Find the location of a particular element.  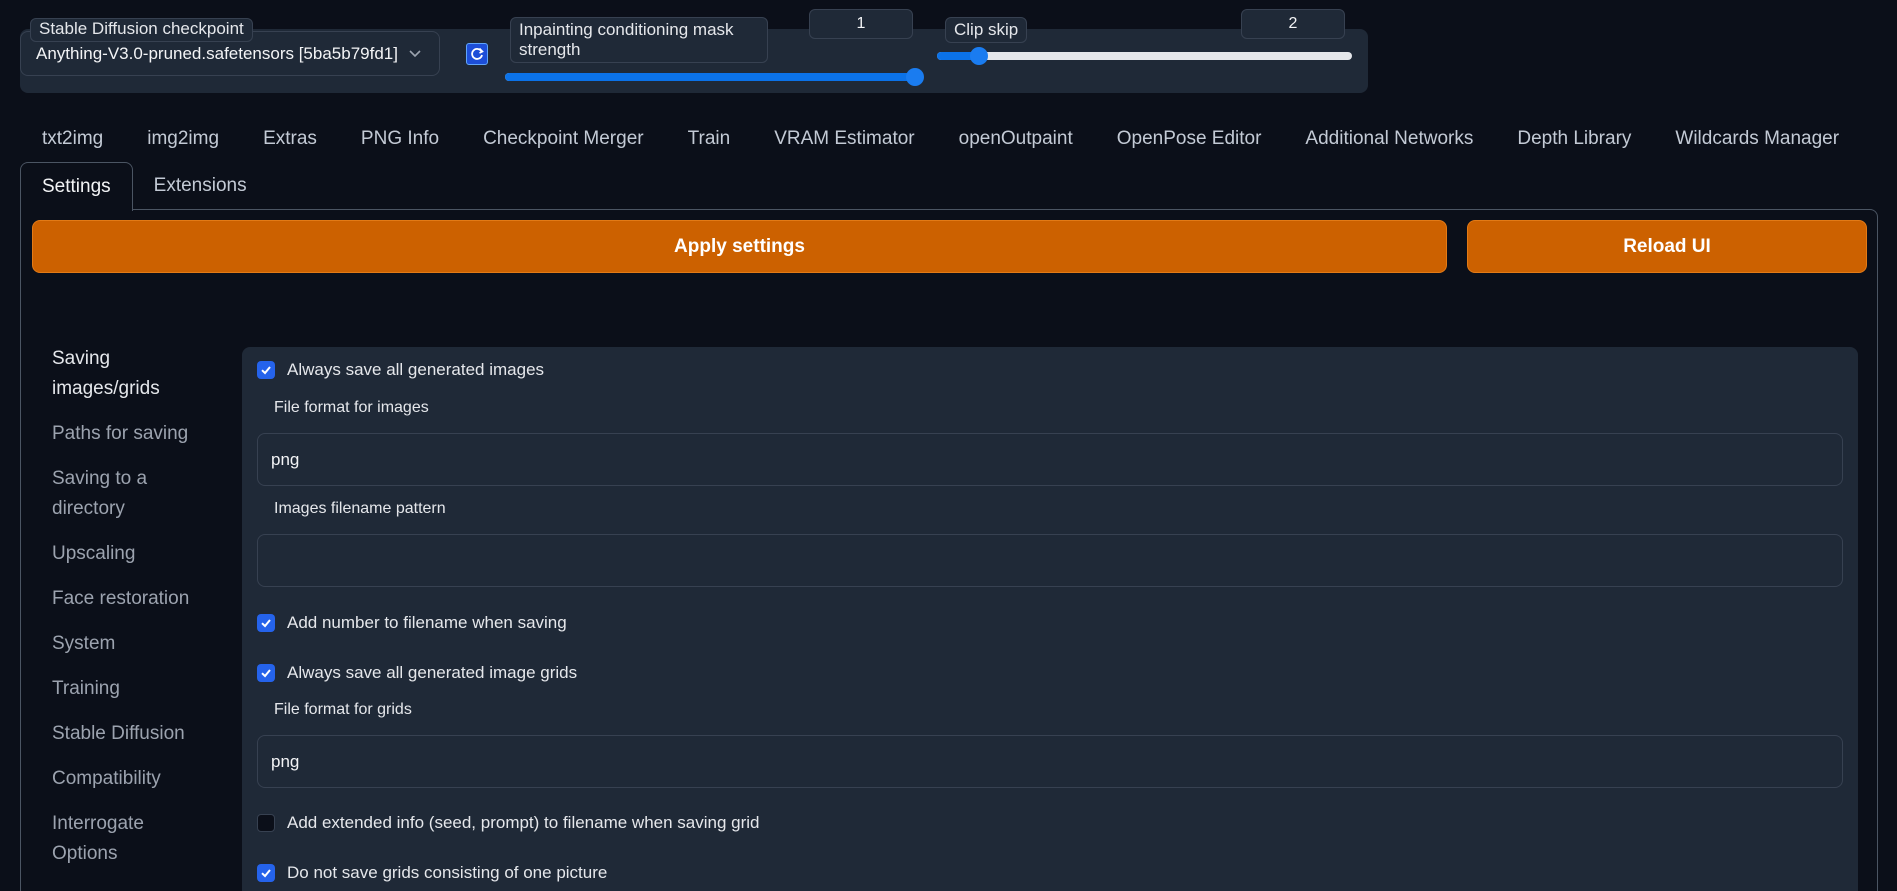

chevron-down-icon is located at coordinates (415, 54).